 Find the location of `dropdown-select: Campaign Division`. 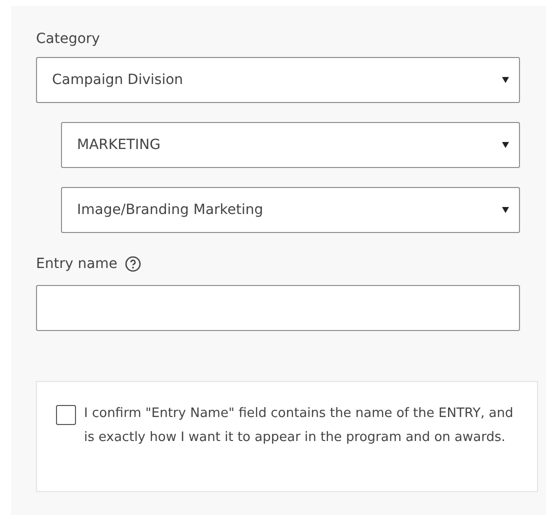

dropdown-select: Campaign Division is located at coordinates (278, 80).